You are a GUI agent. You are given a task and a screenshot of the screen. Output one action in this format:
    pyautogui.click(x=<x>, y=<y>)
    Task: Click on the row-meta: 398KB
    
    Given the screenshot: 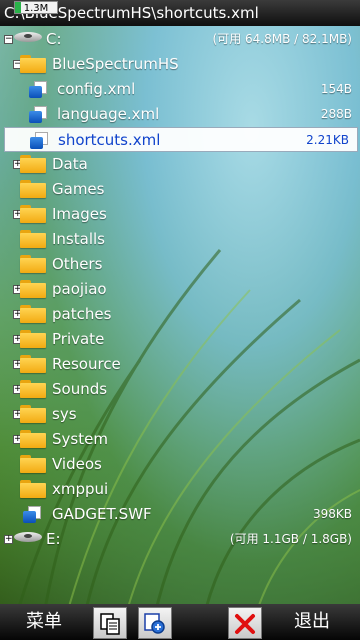 What is the action you would take?
    pyautogui.click(x=332, y=514)
    